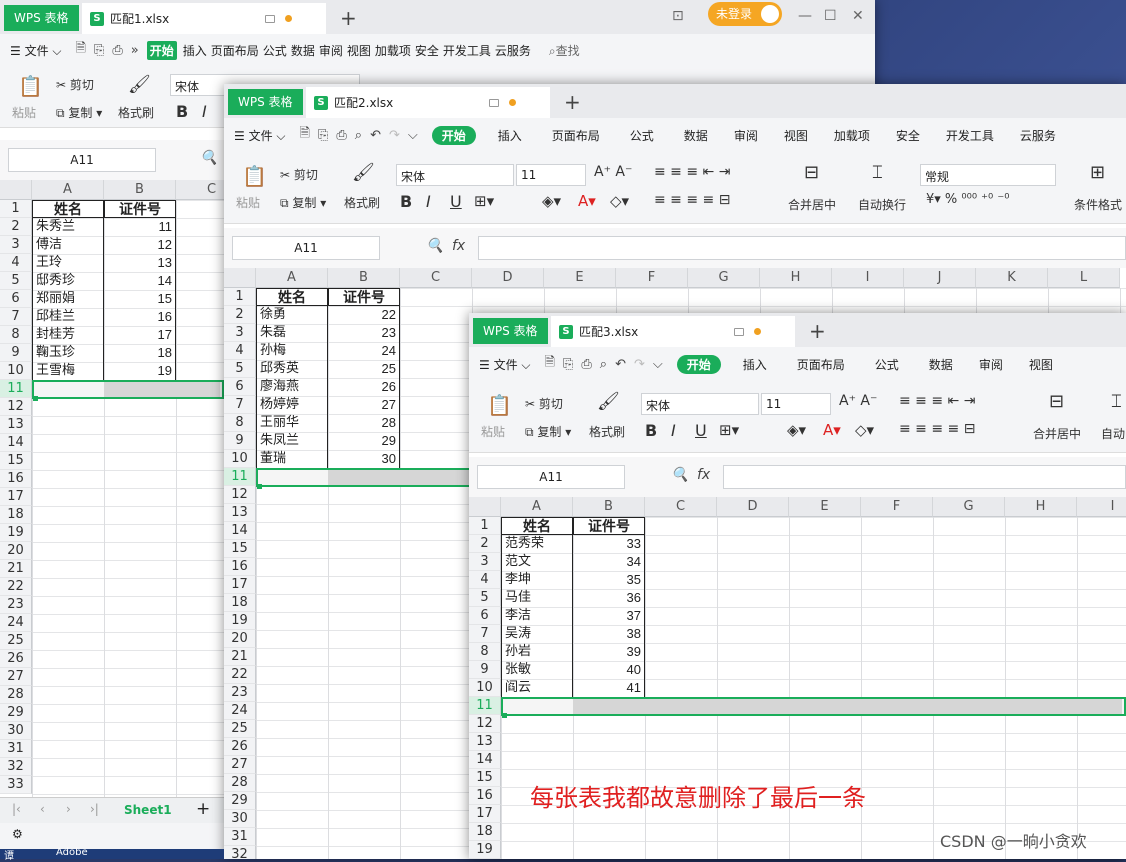 The width and height of the screenshot is (1126, 862). I want to click on undo-icon: ↶, so click(375, 135).